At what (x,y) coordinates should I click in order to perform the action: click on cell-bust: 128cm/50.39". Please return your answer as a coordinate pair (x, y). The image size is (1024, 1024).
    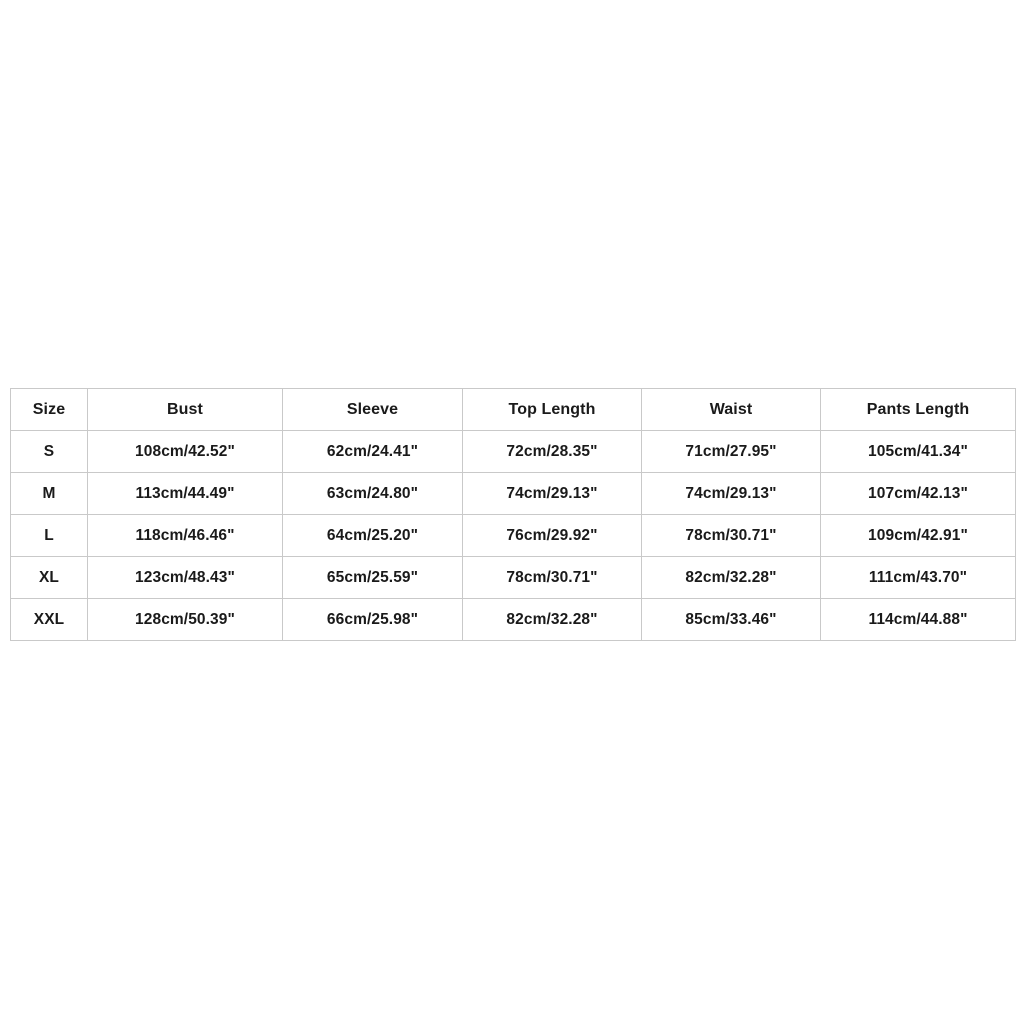
    Looking at the image, I should click on (185, 619).